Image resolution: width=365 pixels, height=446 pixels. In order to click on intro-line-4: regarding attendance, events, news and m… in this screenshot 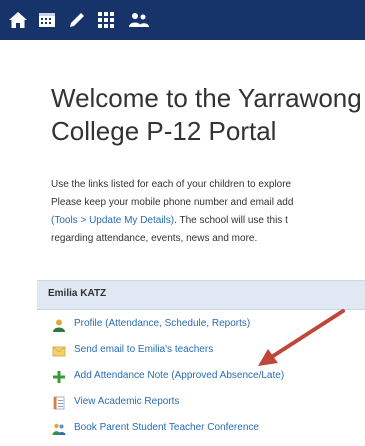, I will do `click(154, 238)`.